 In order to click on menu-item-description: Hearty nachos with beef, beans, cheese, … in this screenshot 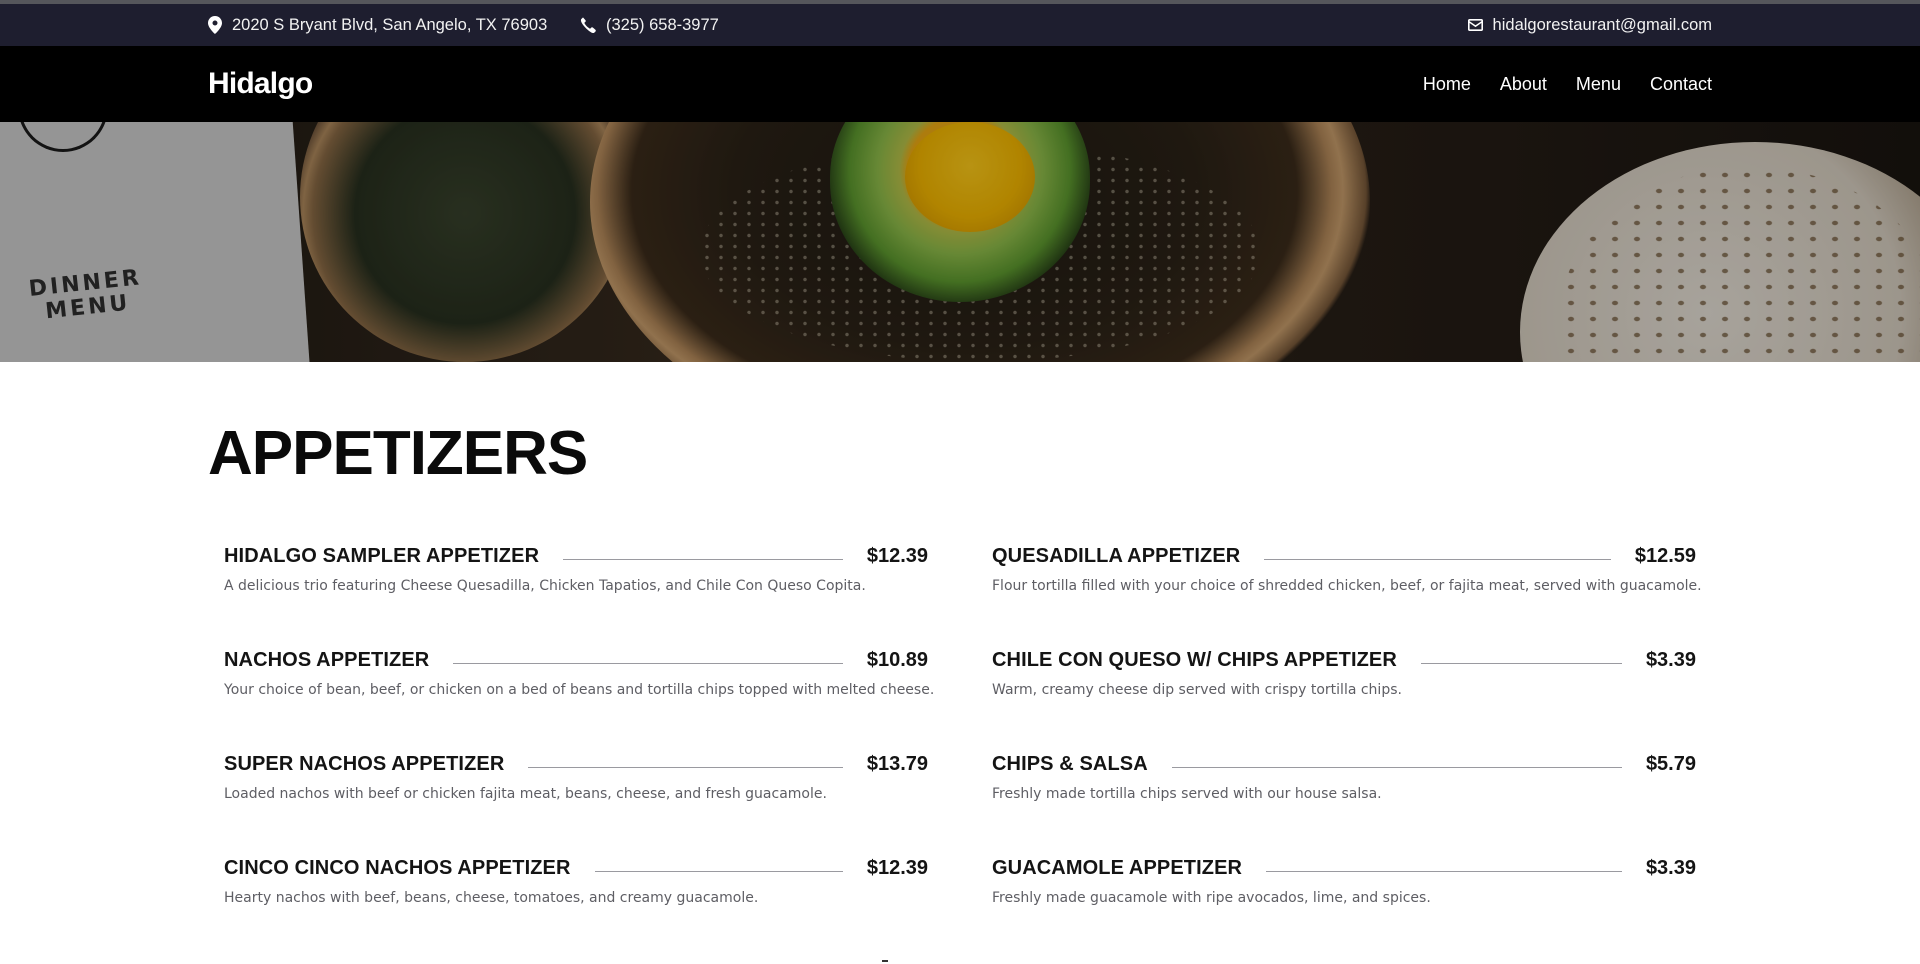, I will do `click(491, 898)`.